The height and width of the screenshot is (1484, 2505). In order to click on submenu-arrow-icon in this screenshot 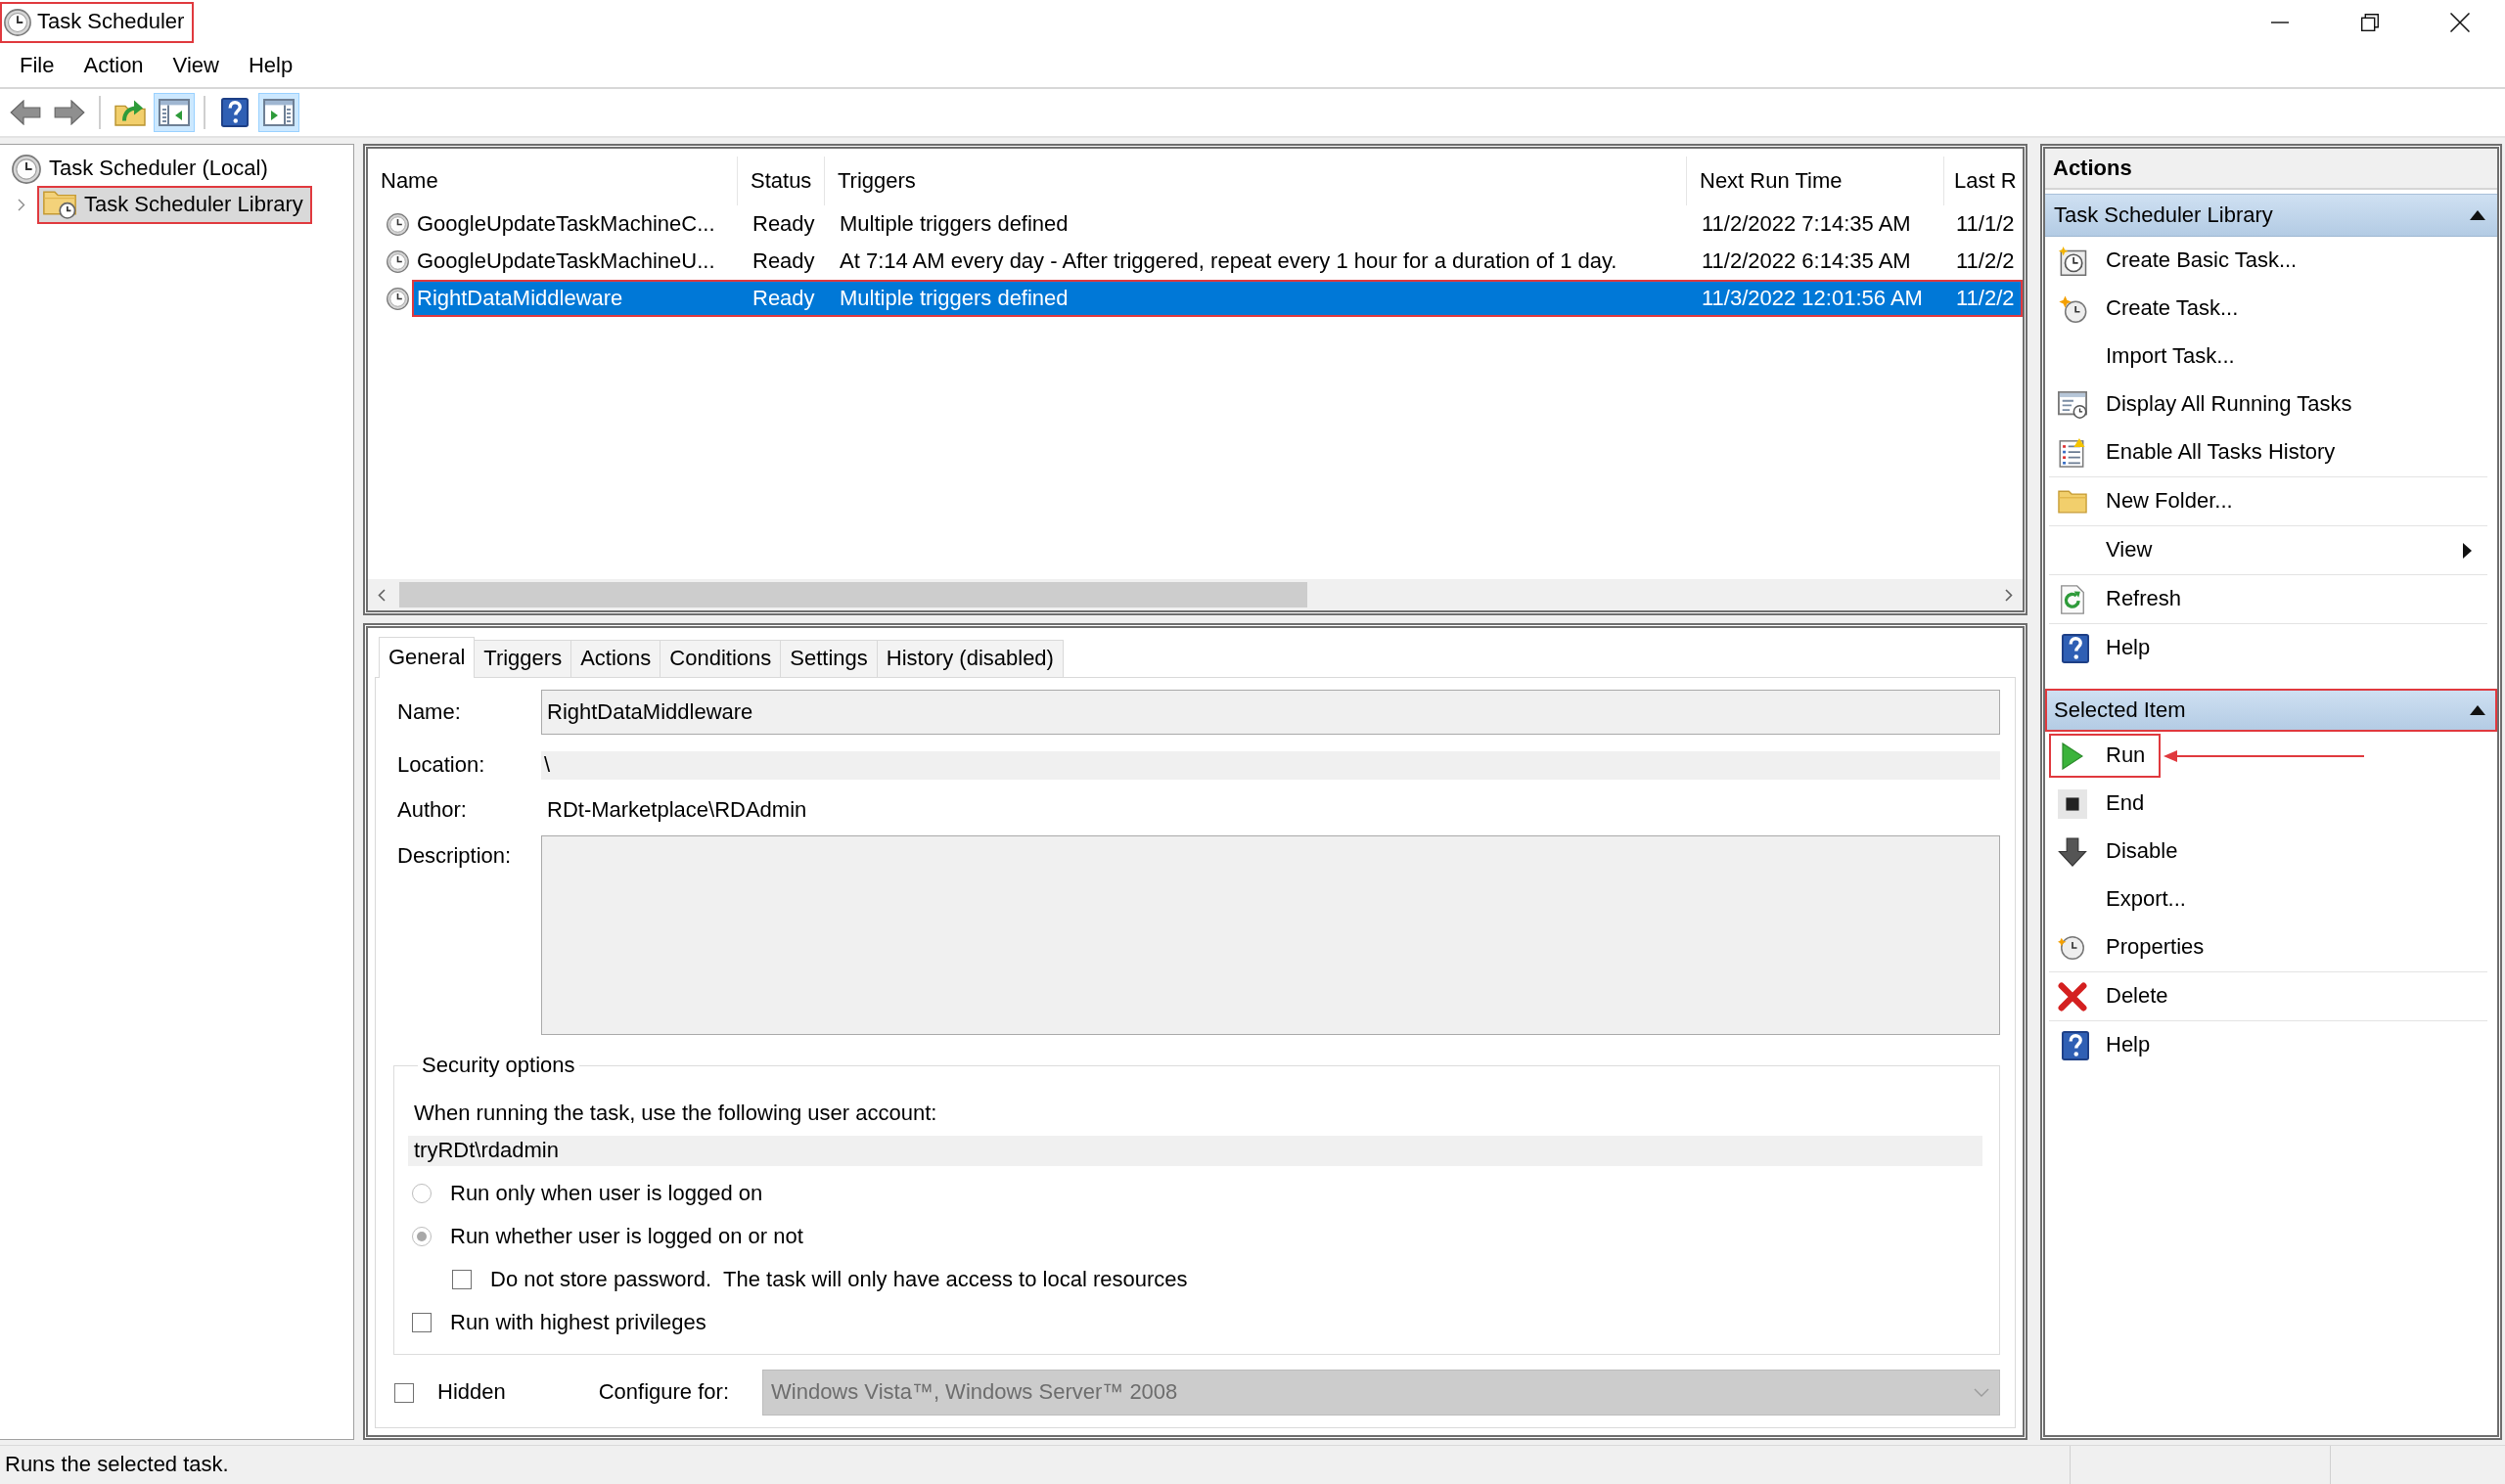, I will do `click(2467, 550)`.